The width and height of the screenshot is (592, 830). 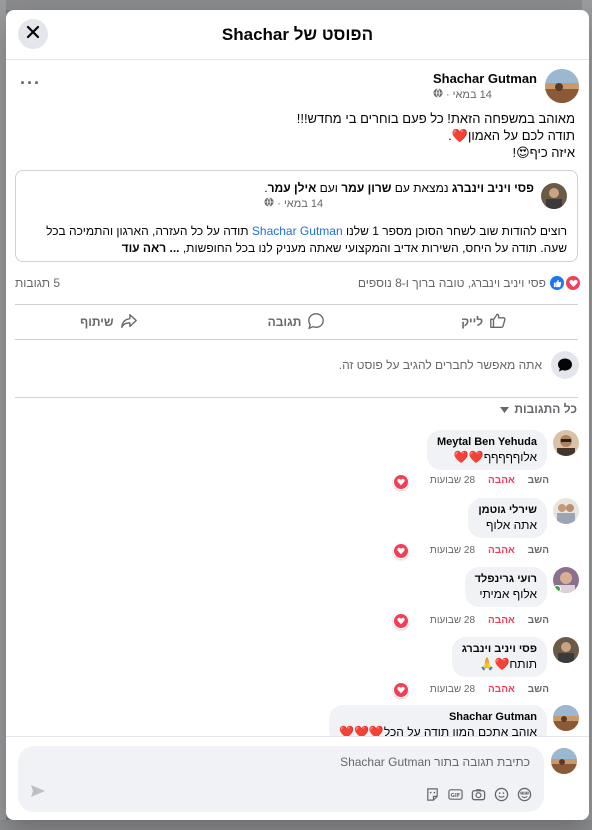 What do you see at coordinates (303, 204) in the screenshot?
I see `shared-post-time: 14 במאי` at bounding box center [303, 204].